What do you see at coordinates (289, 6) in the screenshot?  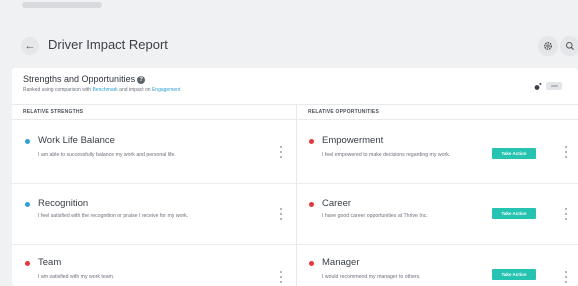 I see `top-strip` at bounding box center [289, 6].